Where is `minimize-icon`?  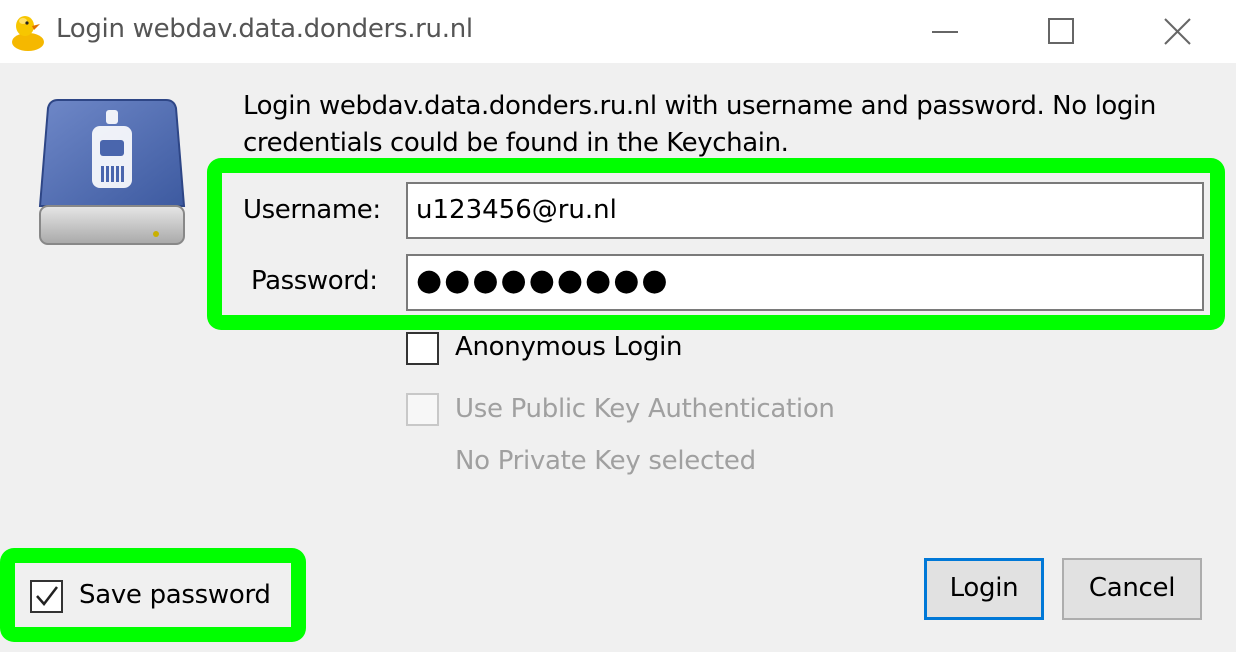 minimize-icon is located at coordinates (945, 32).